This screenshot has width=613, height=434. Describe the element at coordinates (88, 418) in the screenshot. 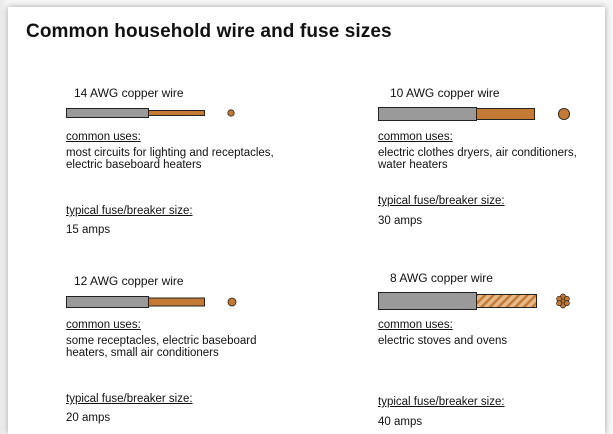

I see `fuse-size: 20 amps` at that location.